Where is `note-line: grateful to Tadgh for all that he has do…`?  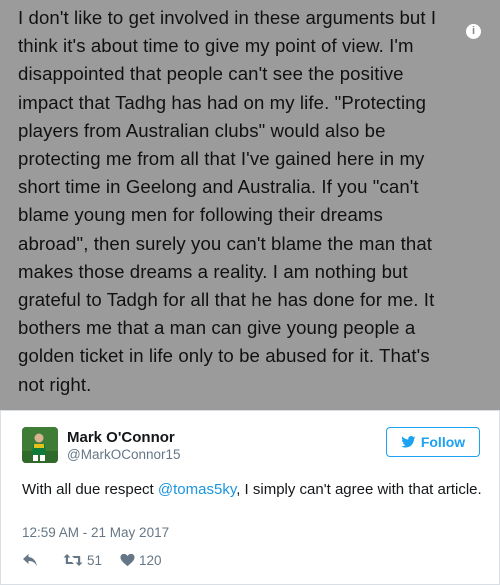
note-line: grateful to Tadgh for all that he has do… is located at coordinates (226, 300).